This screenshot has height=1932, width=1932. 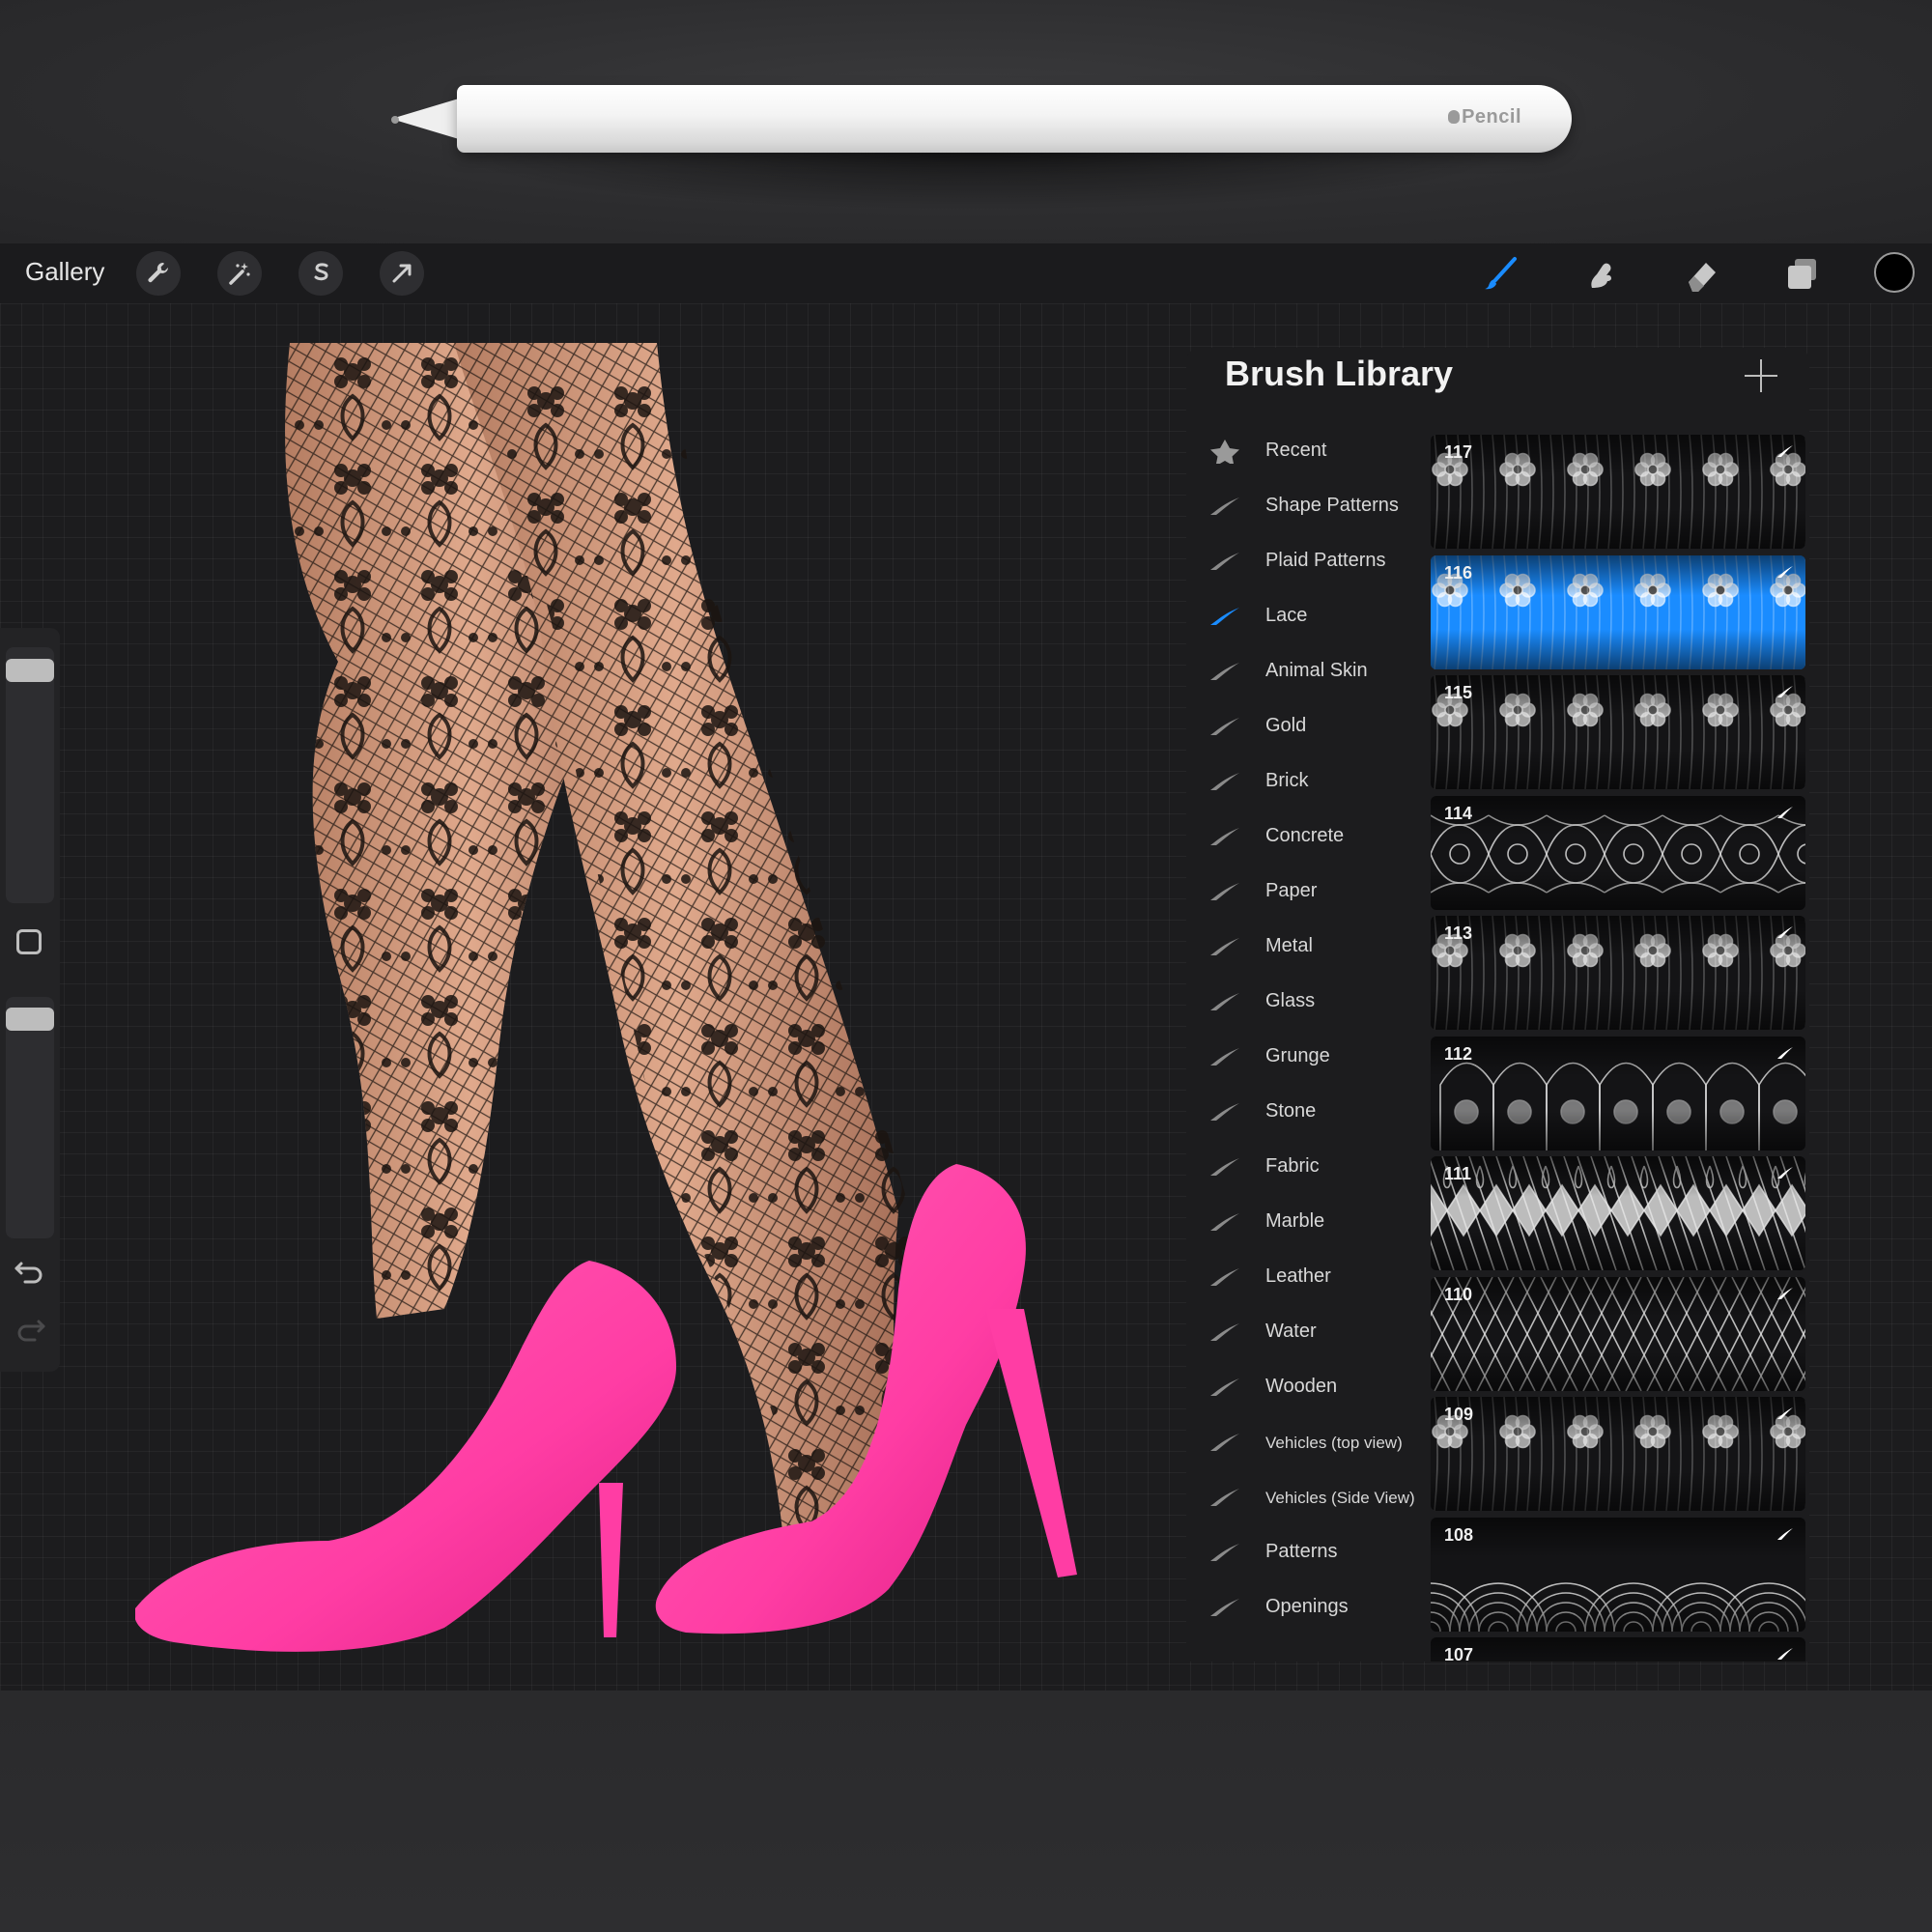 I want to click on brush-number: 110, so click(x=1458, y=1294).